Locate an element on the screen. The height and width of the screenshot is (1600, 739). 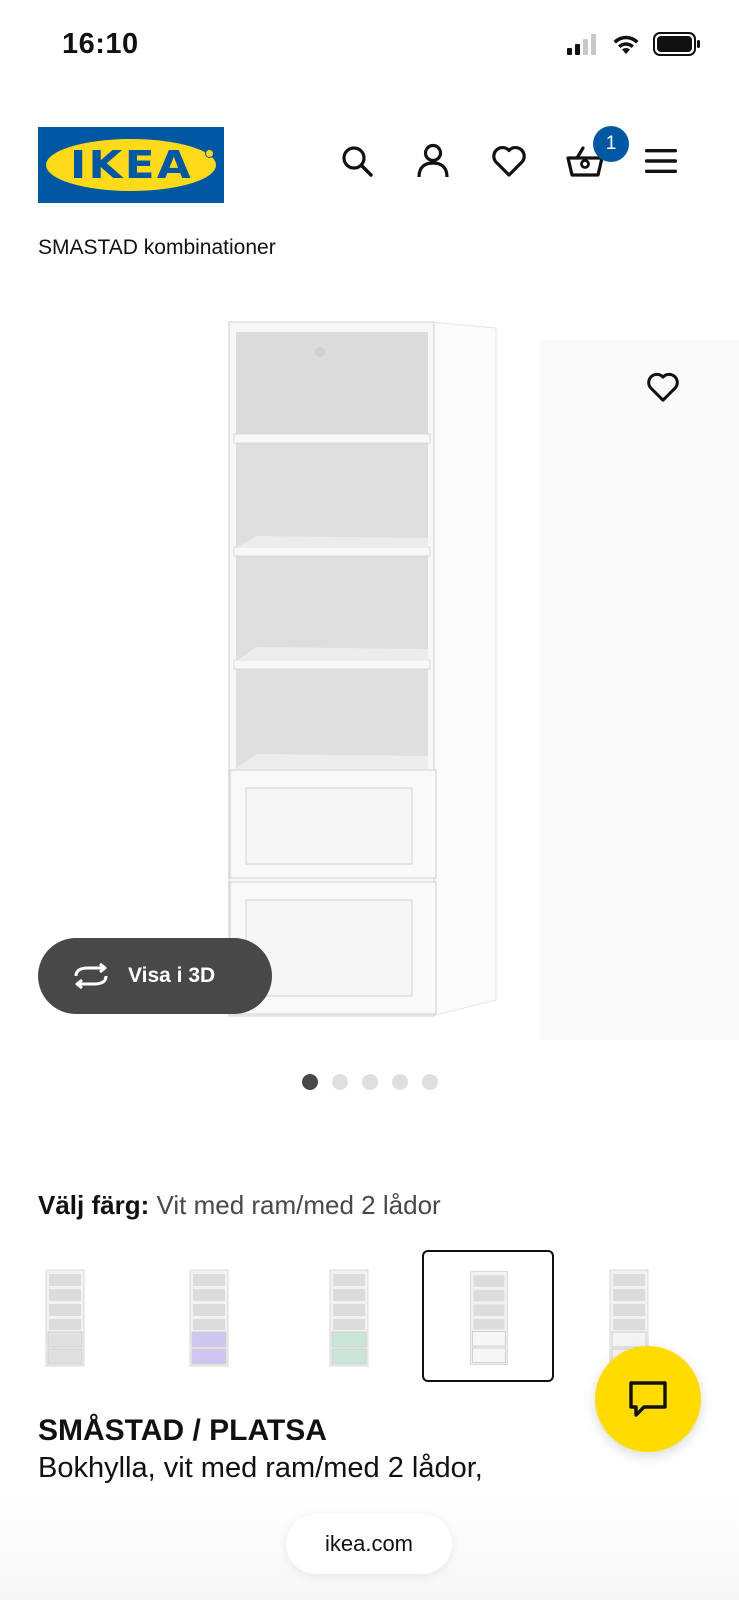
shopping-cart-icon: 1 is located at coordinates (597, 153).